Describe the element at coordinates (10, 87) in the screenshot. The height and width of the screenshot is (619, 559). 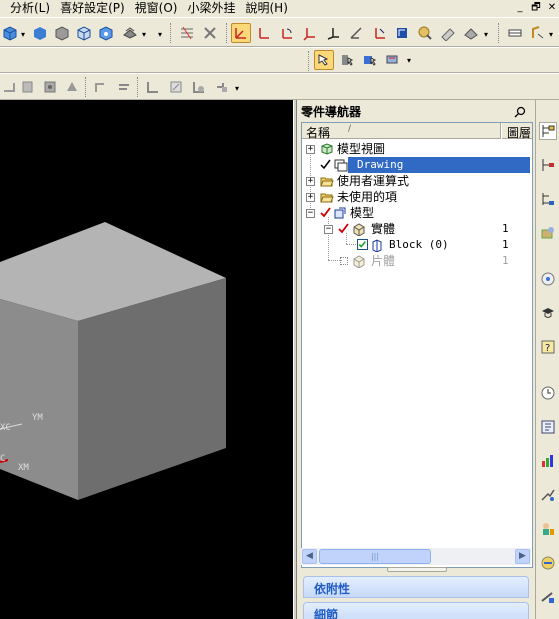
I see `extrude-icon` at that location.